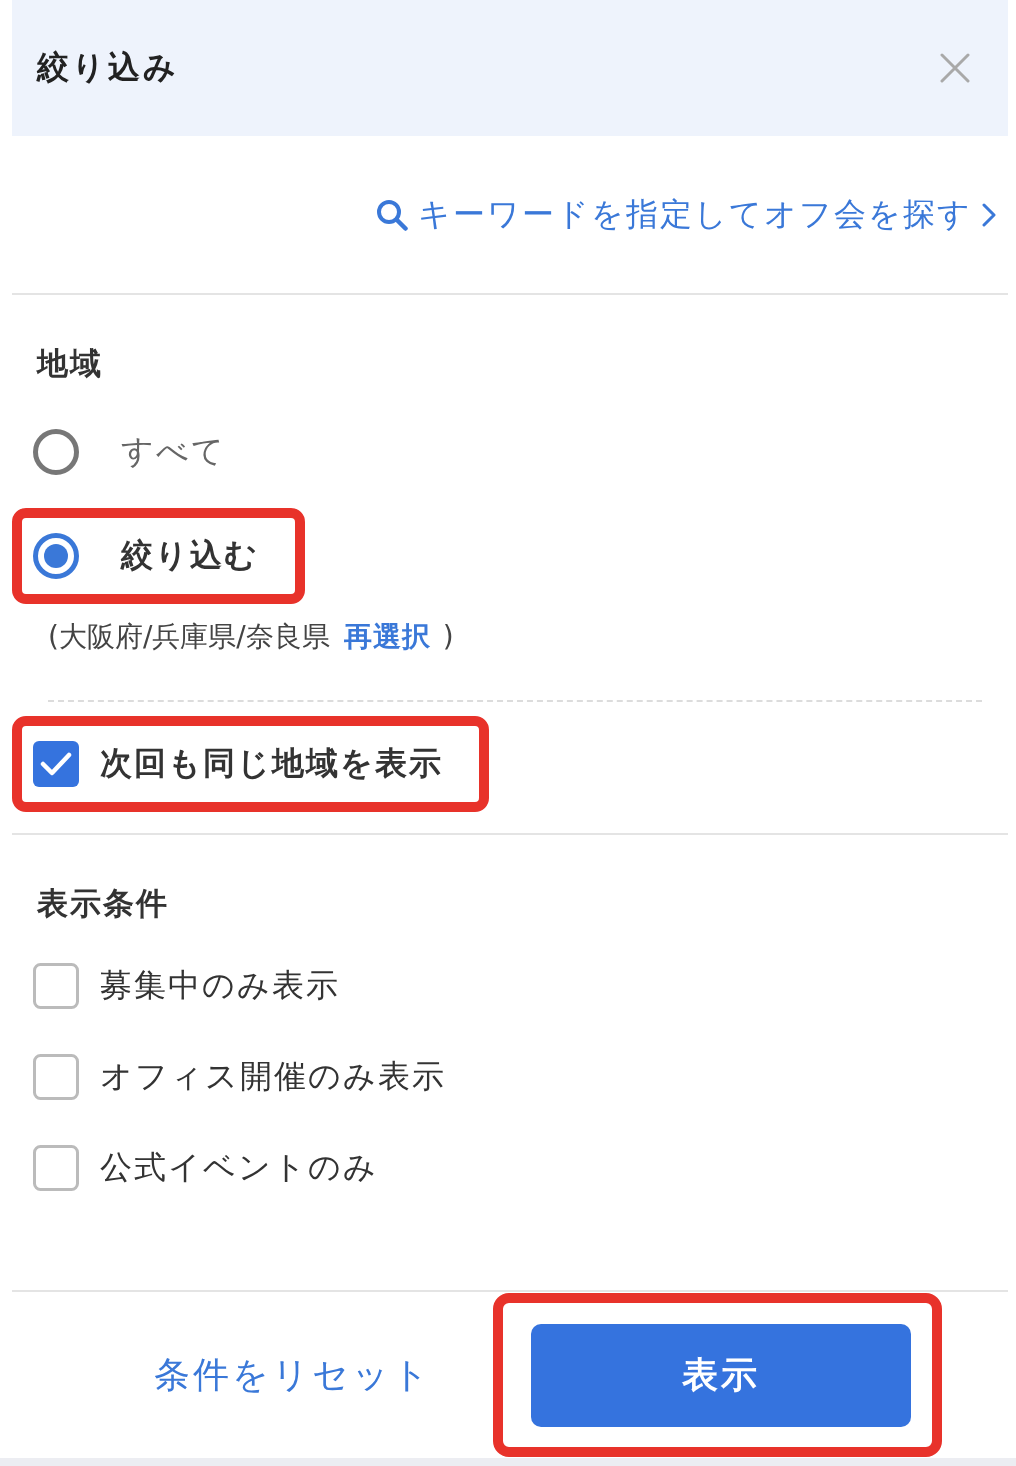  I want to click on keyword-search-link: キーワードを指定してオフ会を探す, so click(686, 214).